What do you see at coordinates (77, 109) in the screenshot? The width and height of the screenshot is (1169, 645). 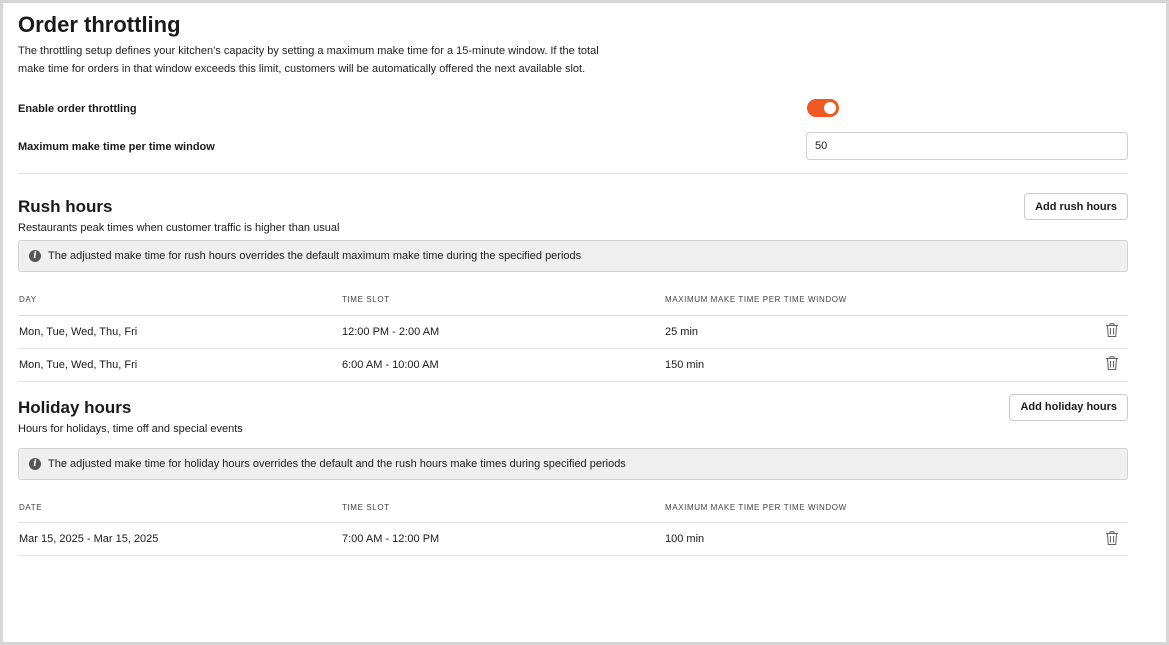 I see `enable-throttling-label: Enable order throttling` at bounding box center [77, 109].